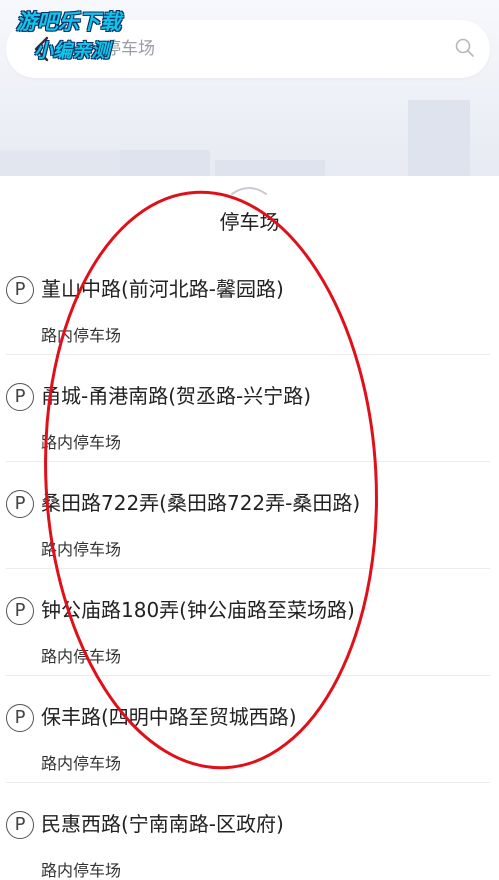  Describe the element at coordinates (248, 515) in the screenshot. I see `list-item: P 桑田路722弄(桑田路722弄-桑田路) 路内停车场` at that location.